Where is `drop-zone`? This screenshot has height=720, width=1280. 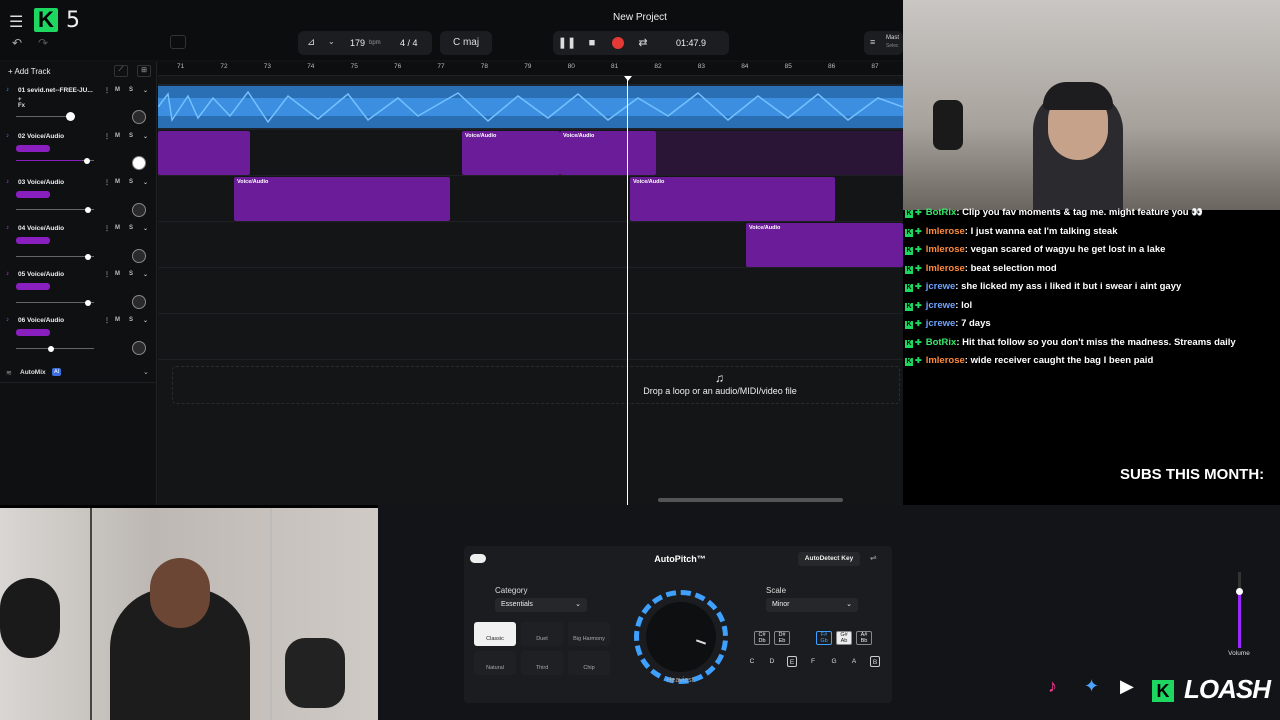
drop-zone is located at coordinates (536, 385).